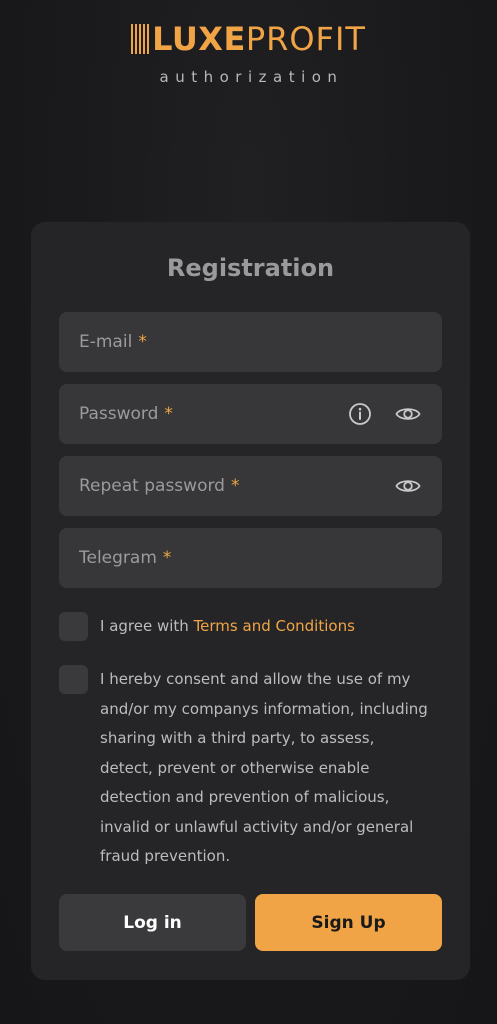 This screenshot has height=1024, width=497. Describe the element at coordinates (152, 486) in the screenshot. I see `repeat-password-label: Repeat password` at that location.